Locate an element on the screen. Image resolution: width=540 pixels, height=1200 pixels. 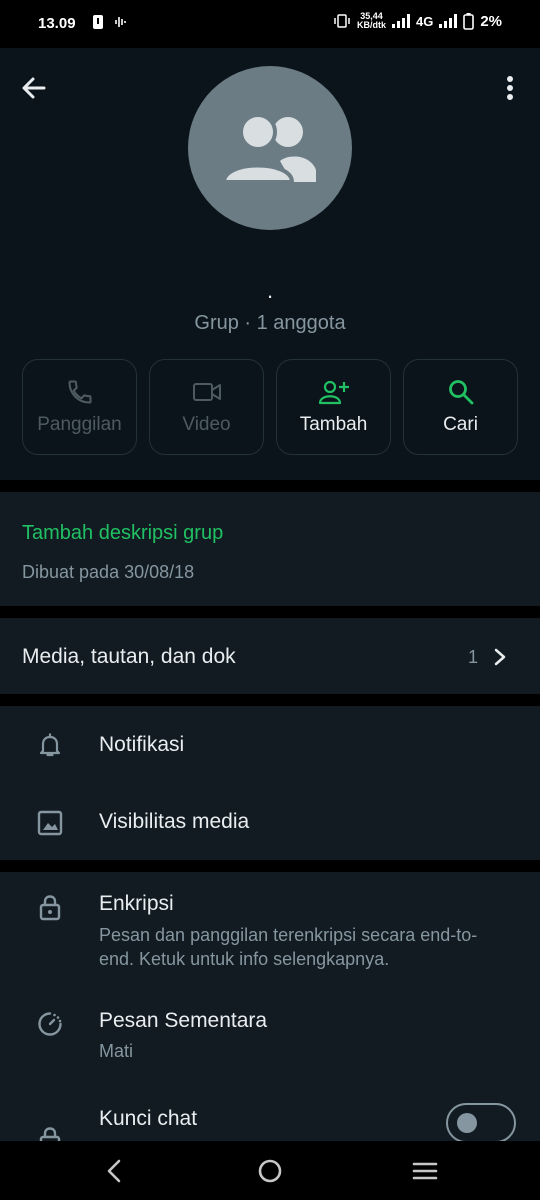
system-nav-bar is located at coordinates (270, 1170).